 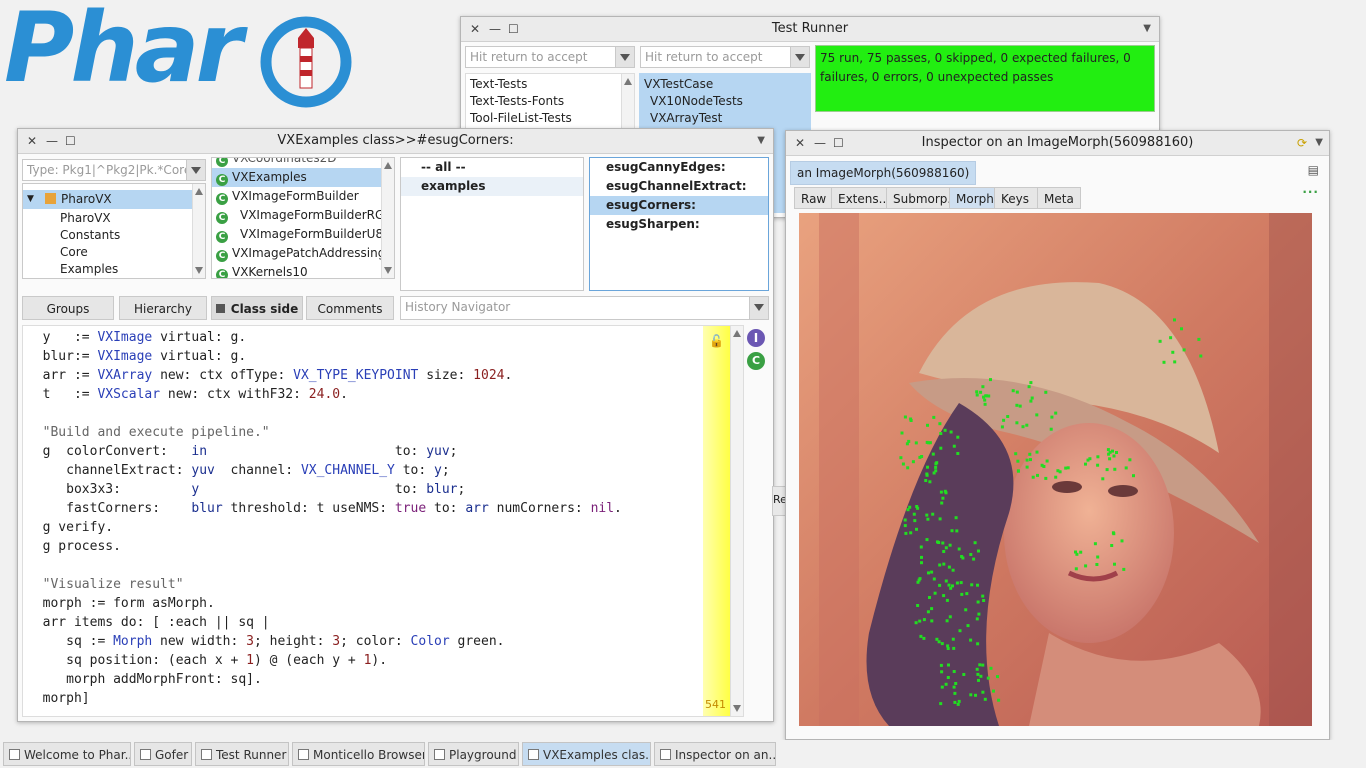 I want to click on groups-button: Groups, so click(x=68, y=308).